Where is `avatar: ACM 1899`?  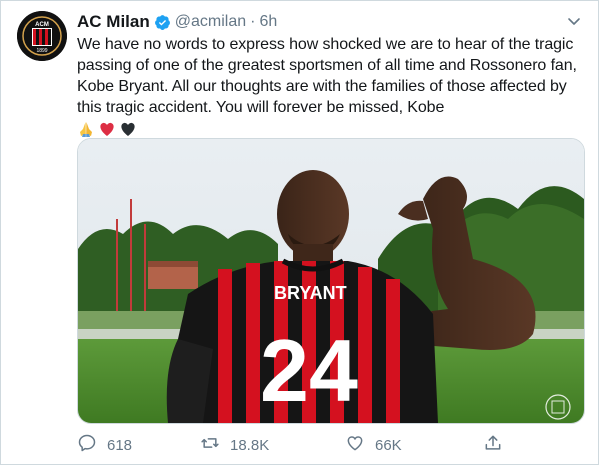 avatar: ACM 1899 is located at coordinates (42, 36).